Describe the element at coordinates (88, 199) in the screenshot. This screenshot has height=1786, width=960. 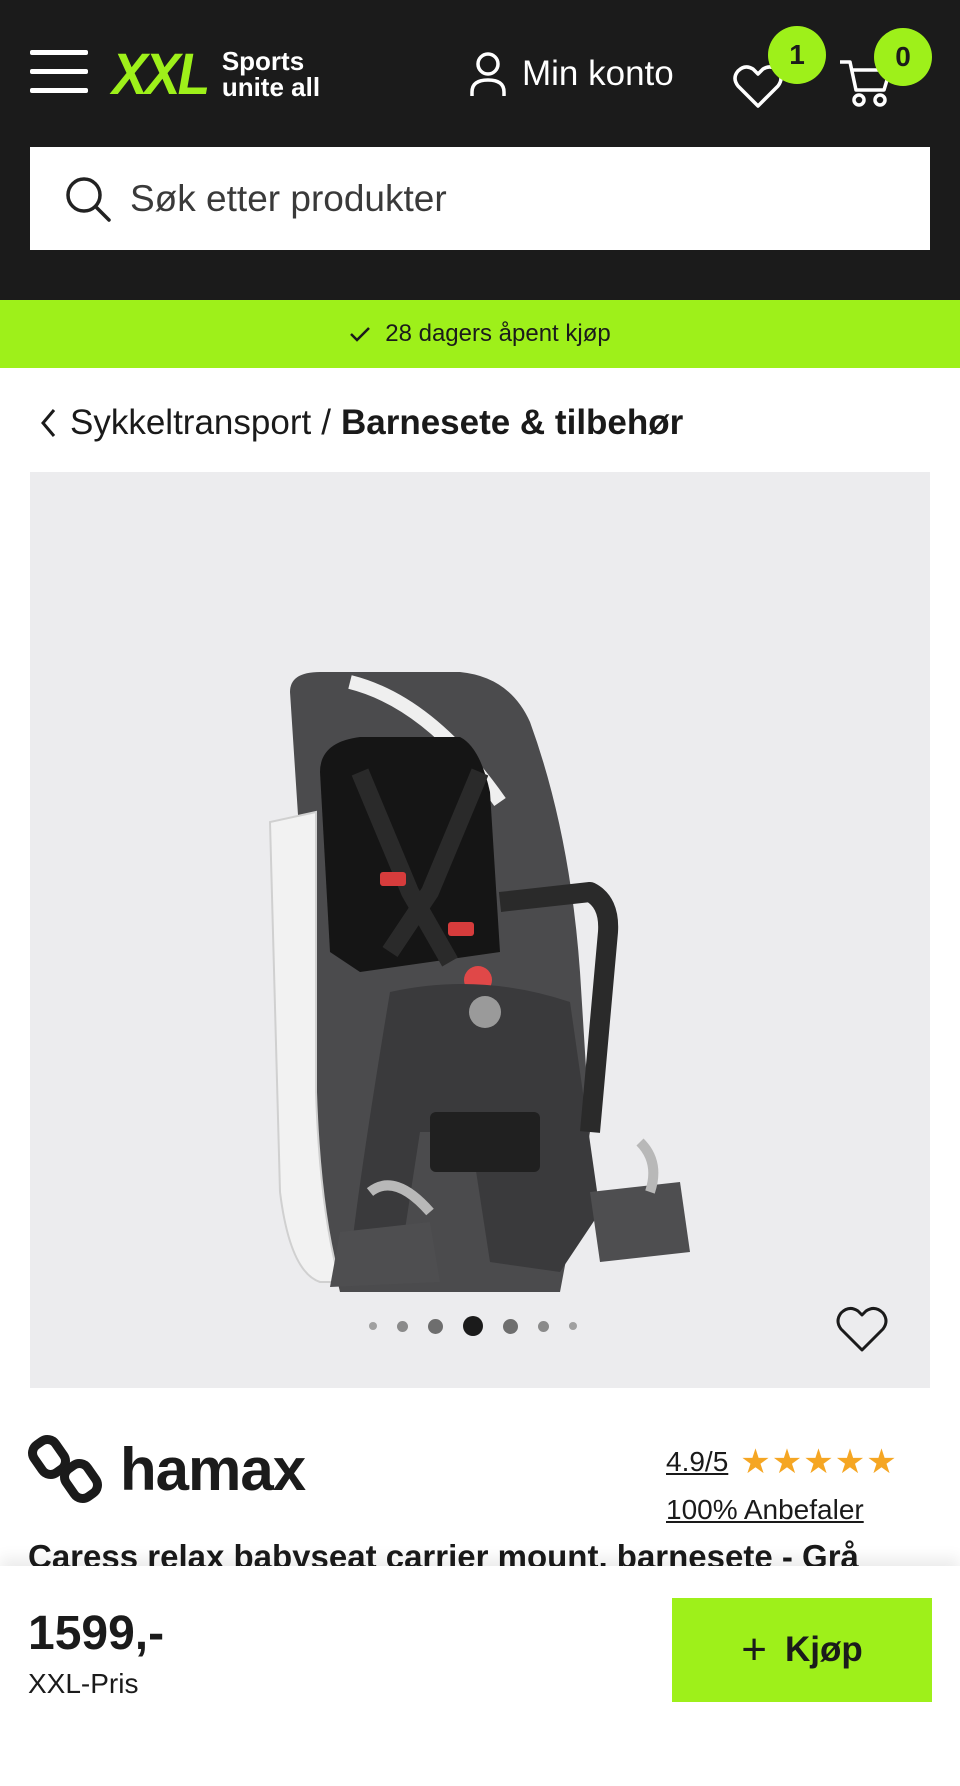
I see `search-icon` at that location.